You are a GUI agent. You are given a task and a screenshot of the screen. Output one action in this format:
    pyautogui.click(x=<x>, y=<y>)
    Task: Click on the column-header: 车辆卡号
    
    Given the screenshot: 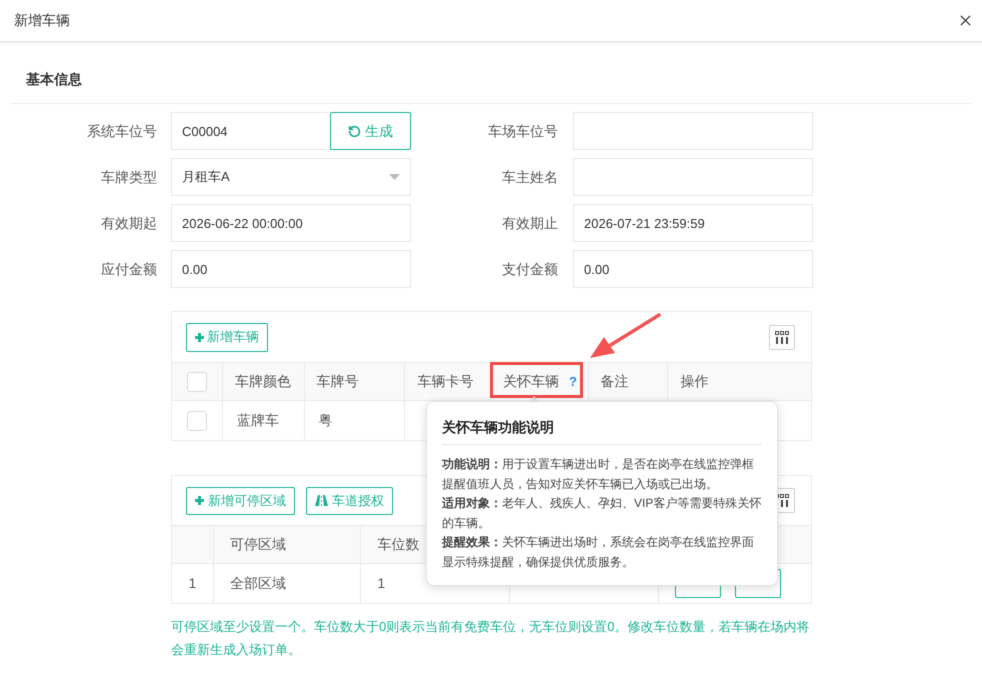 What is the action you would take?
    pyautogui.click(x=445, y=381)
    